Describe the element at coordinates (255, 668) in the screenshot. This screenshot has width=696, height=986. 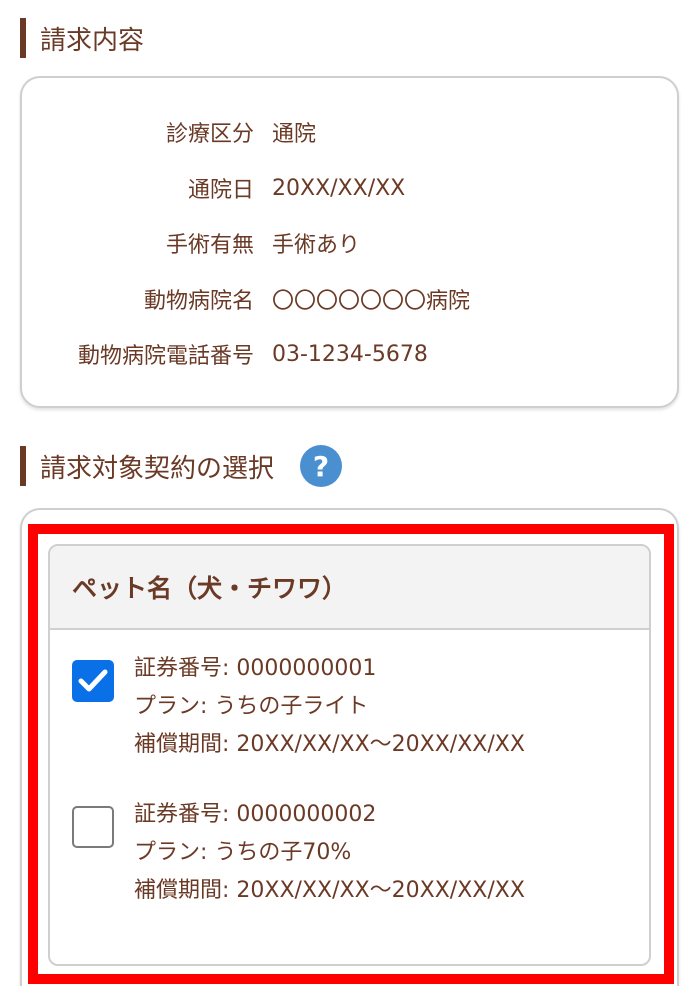
I see `policy-number: 証券番号: 0000000001` at that location.